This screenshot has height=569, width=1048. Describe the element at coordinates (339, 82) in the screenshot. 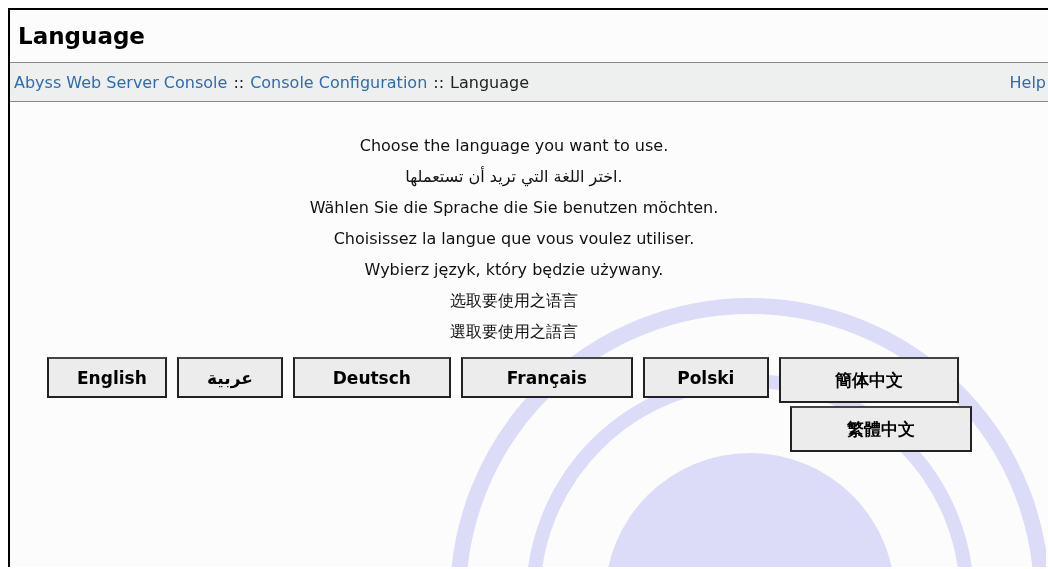

I see `breadcrumb-link: Console Configuration` at that location.